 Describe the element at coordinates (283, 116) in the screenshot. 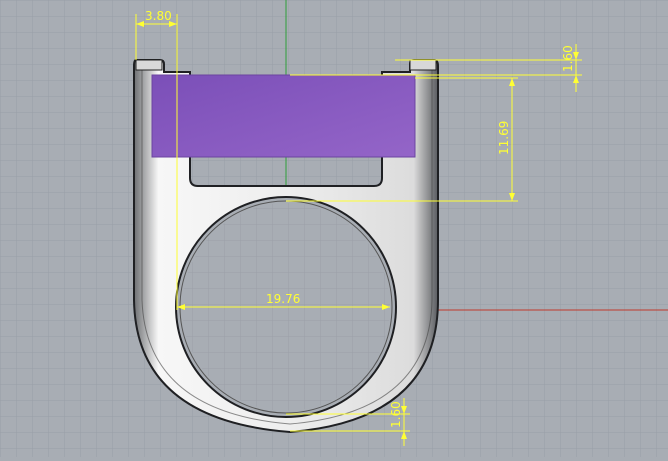

I see `gem-slab` at that location.